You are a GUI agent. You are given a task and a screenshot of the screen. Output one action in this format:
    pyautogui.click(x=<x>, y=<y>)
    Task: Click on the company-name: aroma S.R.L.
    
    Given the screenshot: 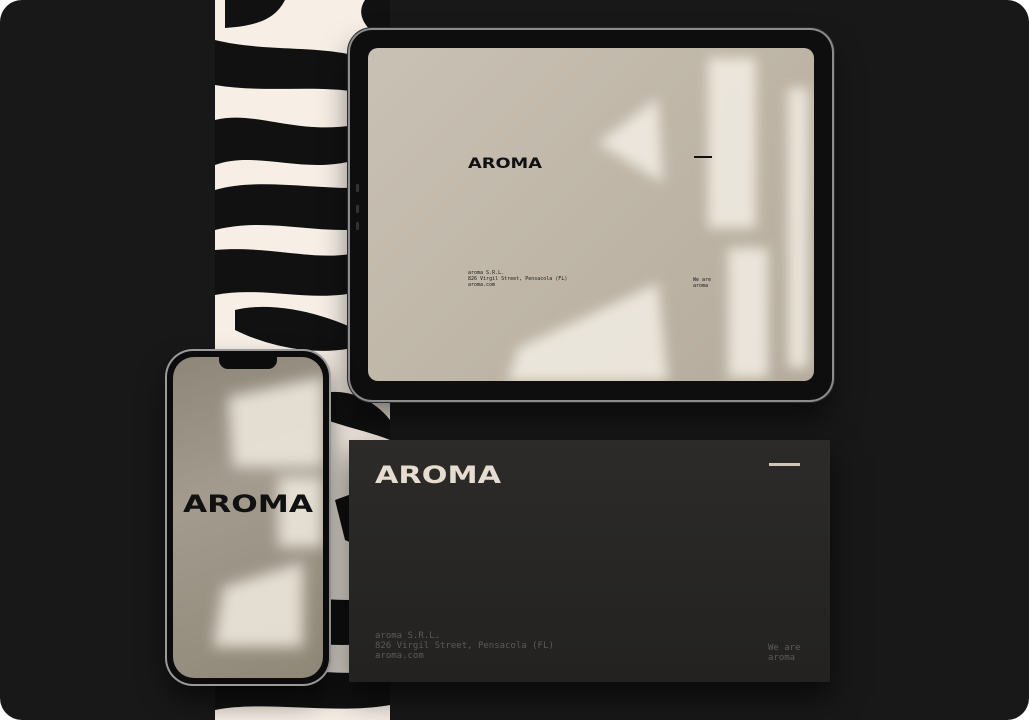 What is the action you would take?
    pyautogui.click(x=408, y=636)
    